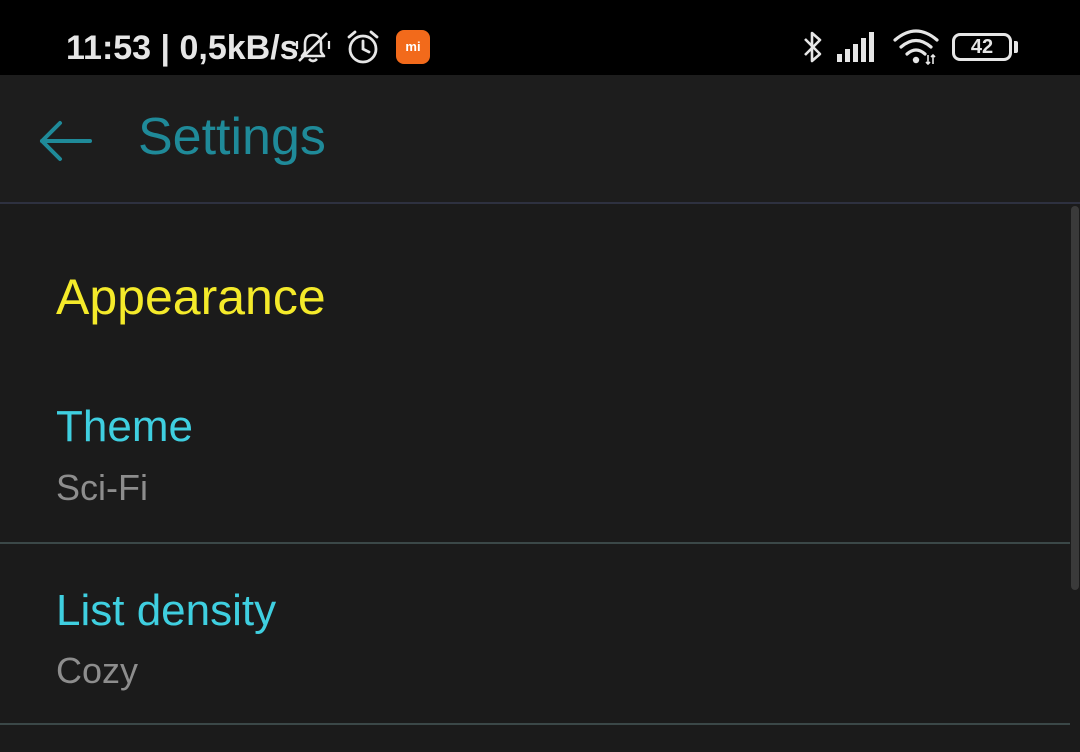  What do you see at coordinates (855, 47) in the screenshot?
I see `cellular-signal-icon` at bounding box center [855, 47].